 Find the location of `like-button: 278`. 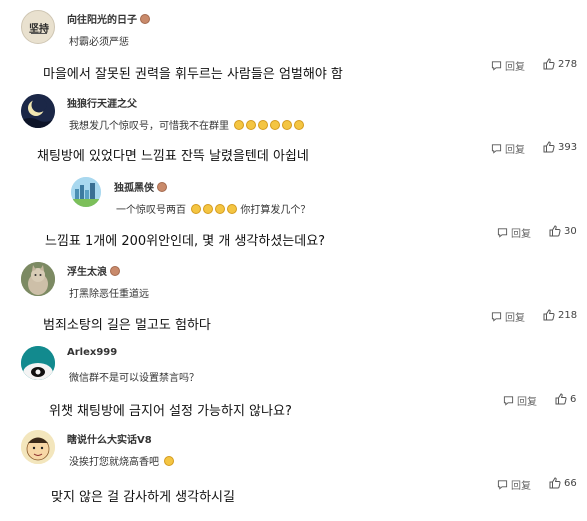

like-button: 278 is located at coordinates (560, 64).